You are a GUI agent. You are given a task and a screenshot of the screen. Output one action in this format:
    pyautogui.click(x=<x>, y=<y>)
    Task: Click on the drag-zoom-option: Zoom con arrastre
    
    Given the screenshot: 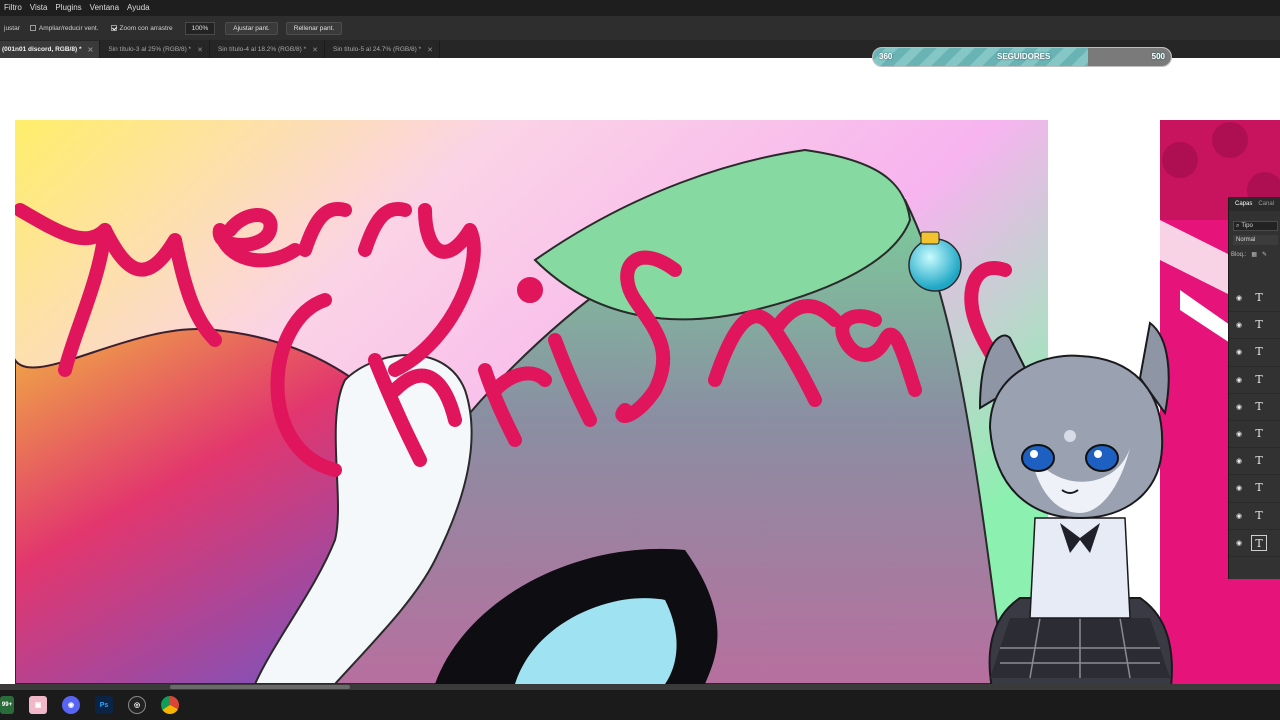 What is the action you would take?
    pyautogui.click(x=142, y=28)
    